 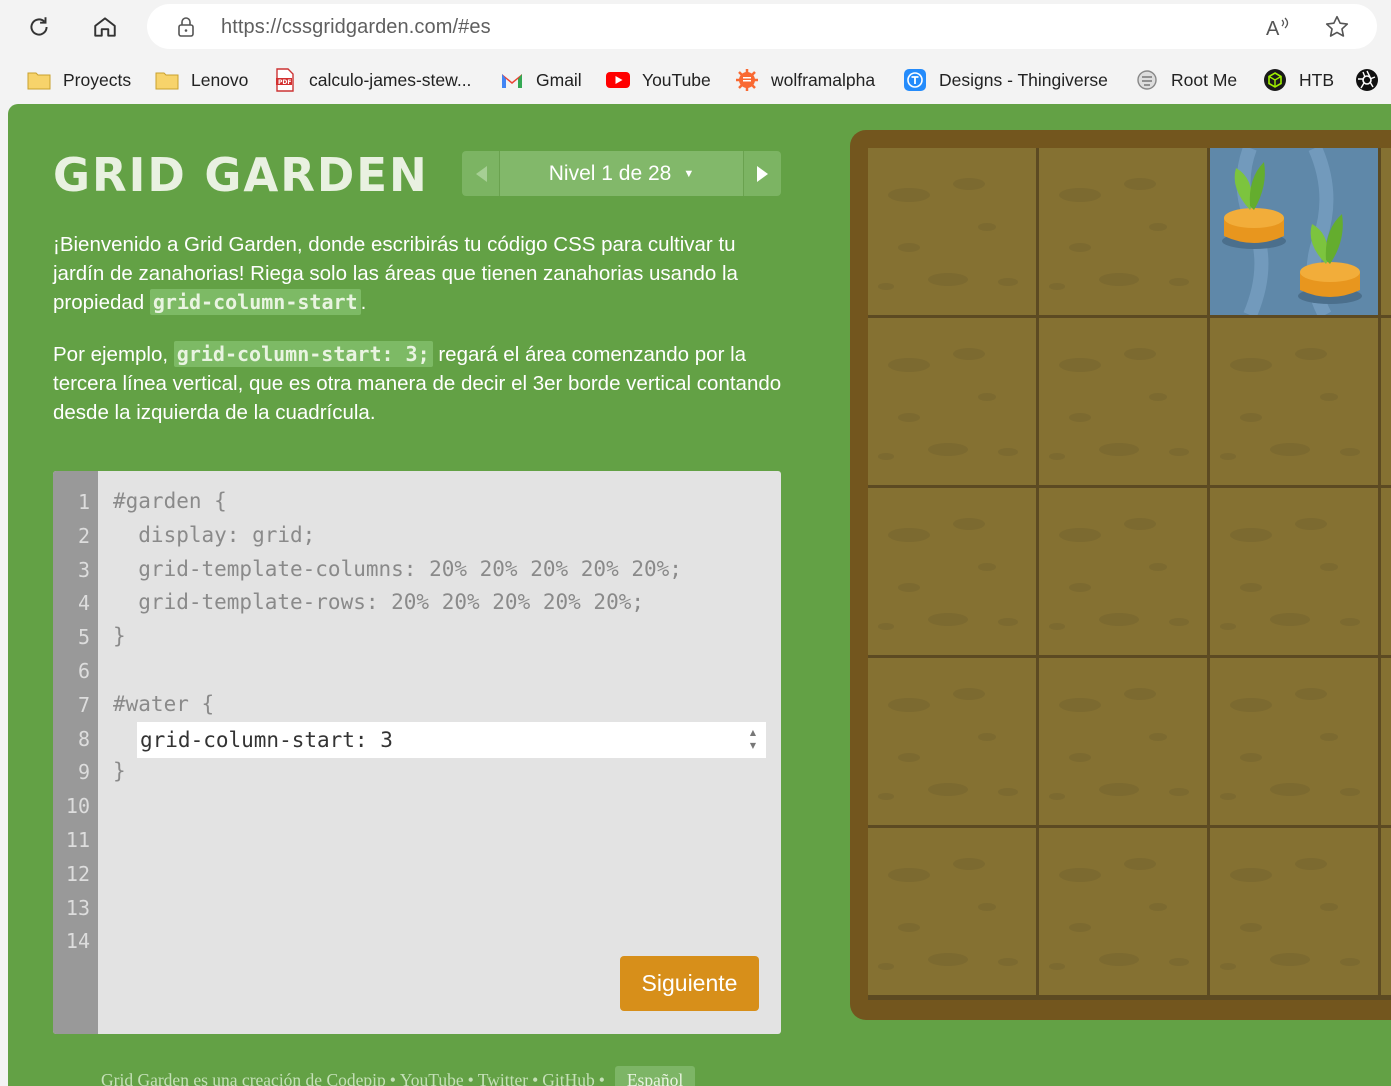 I want to click on favorite-star-icon, so click(x=1337, y=27).